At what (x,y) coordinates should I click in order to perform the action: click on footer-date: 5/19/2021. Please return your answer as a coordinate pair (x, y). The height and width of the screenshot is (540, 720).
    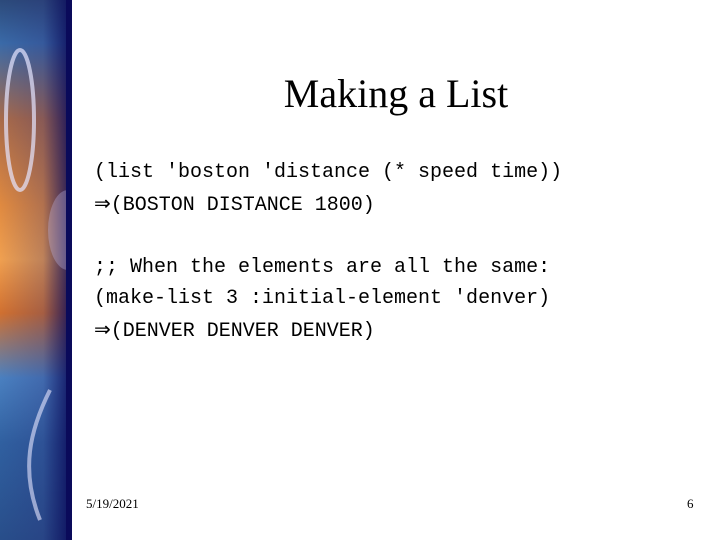
    Looking at the image, I should click on (112, 503).